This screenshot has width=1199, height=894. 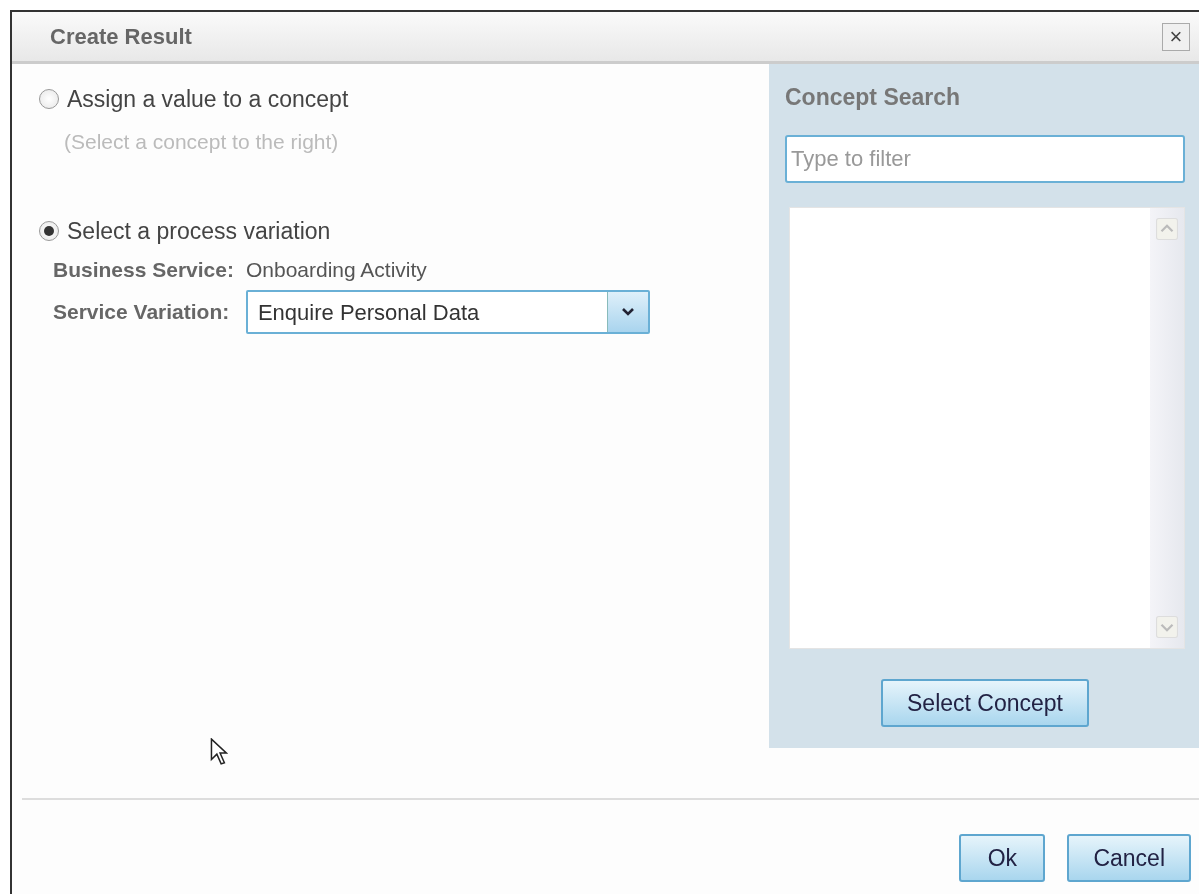 What do you see at coordinates (1167, 627) in the screenshot?
I see `scroll-down-icon` at bounding box center [1167, 627].